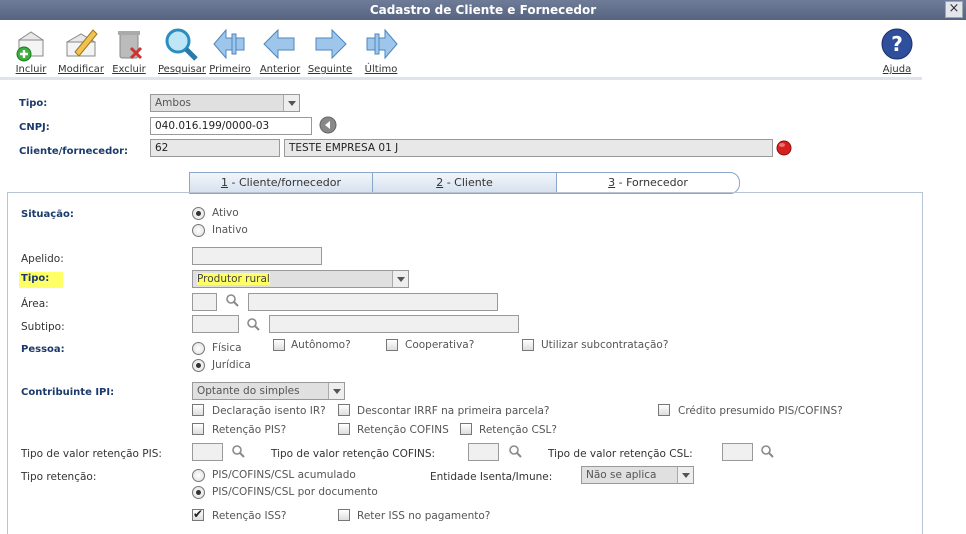 The image size is (966, 534). Describe the element at coordinates (461, 78) in the screenshot. I see `toolbar-divider` at that location.